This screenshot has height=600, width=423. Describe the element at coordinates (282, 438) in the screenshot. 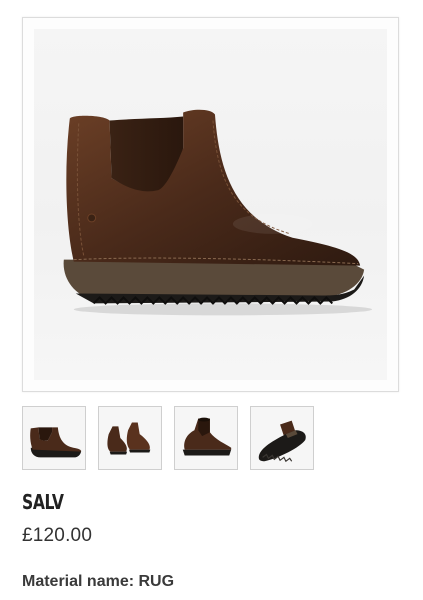

I see `thumbnail-boot-sole` at that location.